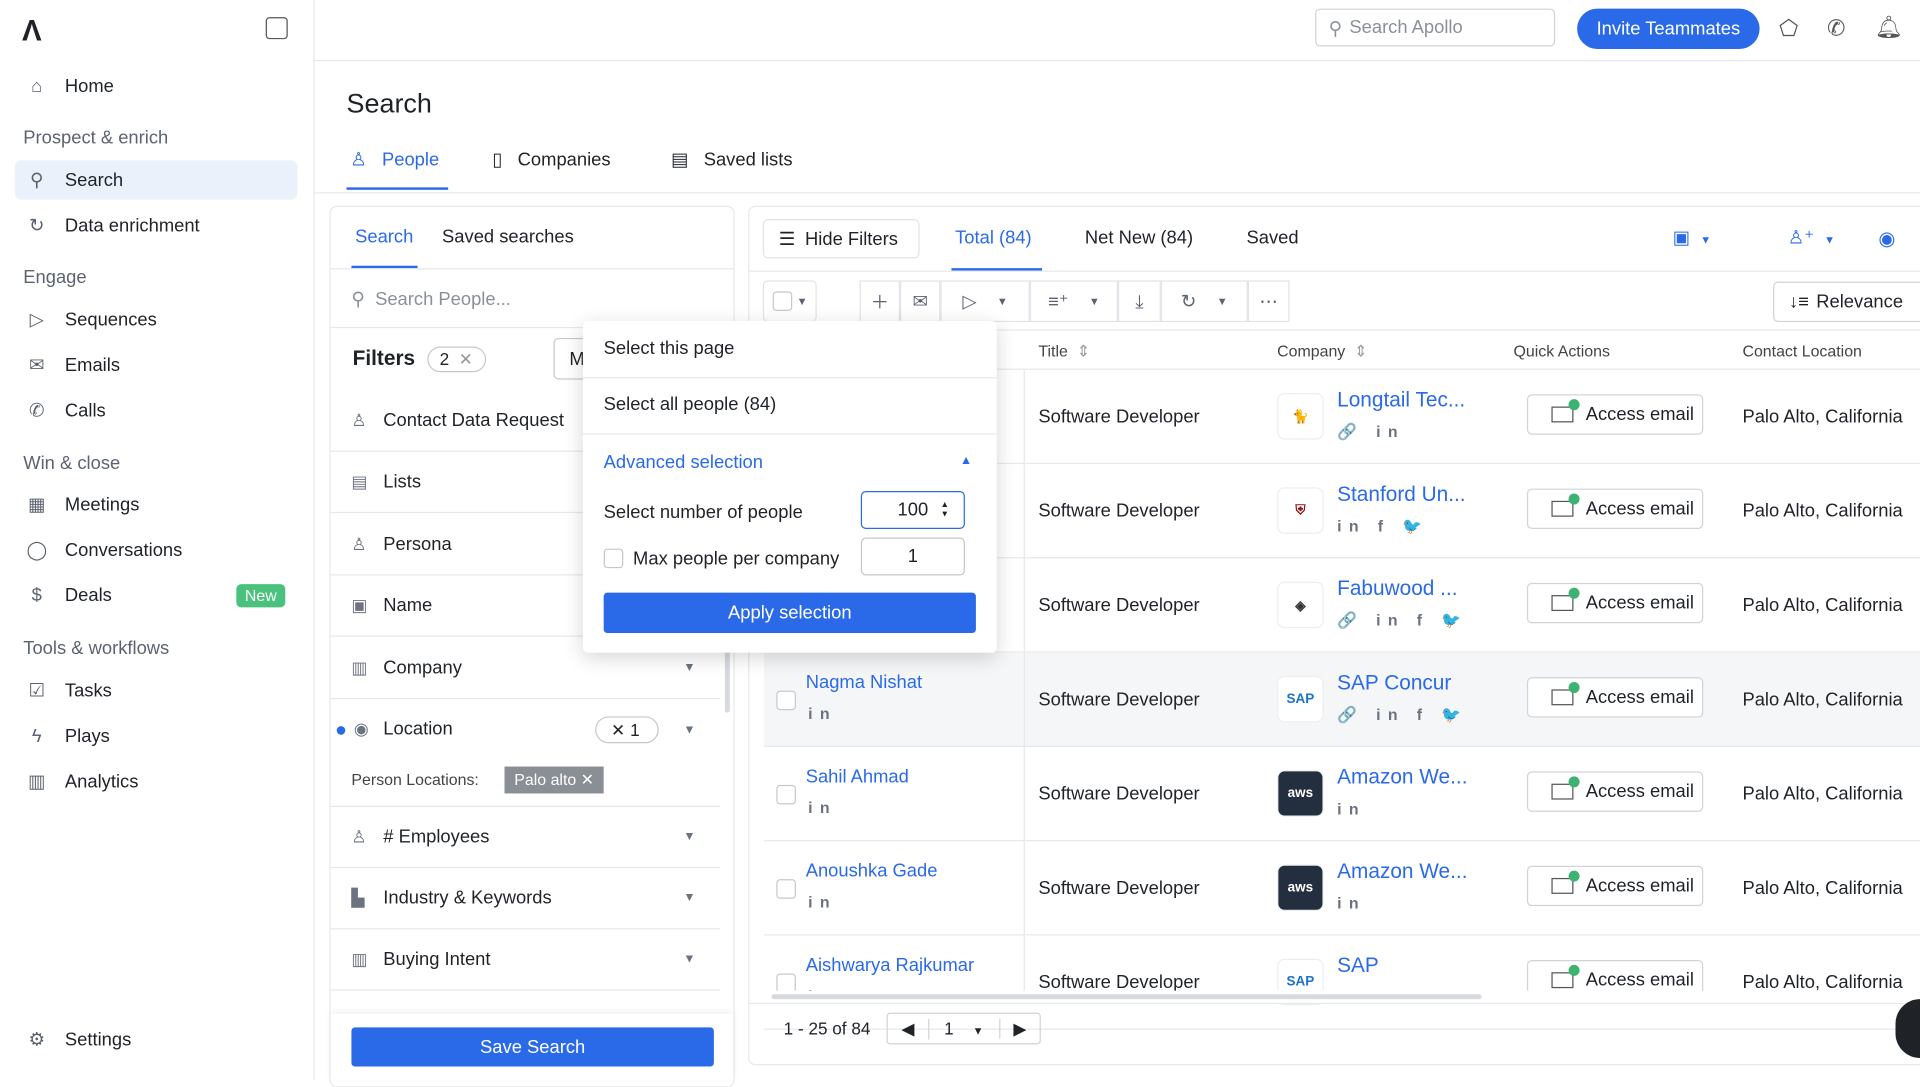  What do you see at coordinates (508, 237) in the screenshot?
I see `tab-saved-searches: Saved searches` at bounding box center [508, 237].